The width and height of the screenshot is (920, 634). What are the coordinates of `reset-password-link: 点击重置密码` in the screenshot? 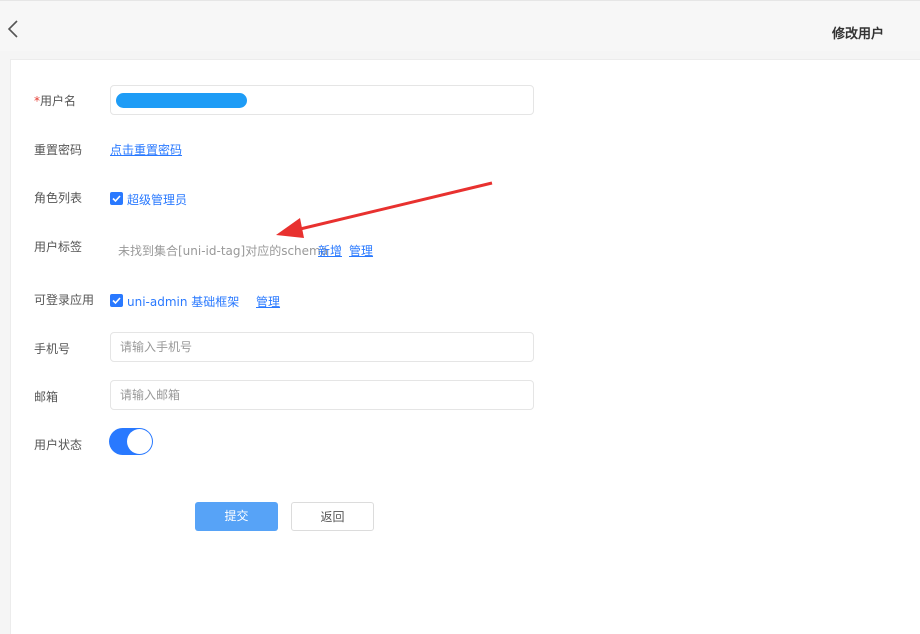 It's located at (146, 149).